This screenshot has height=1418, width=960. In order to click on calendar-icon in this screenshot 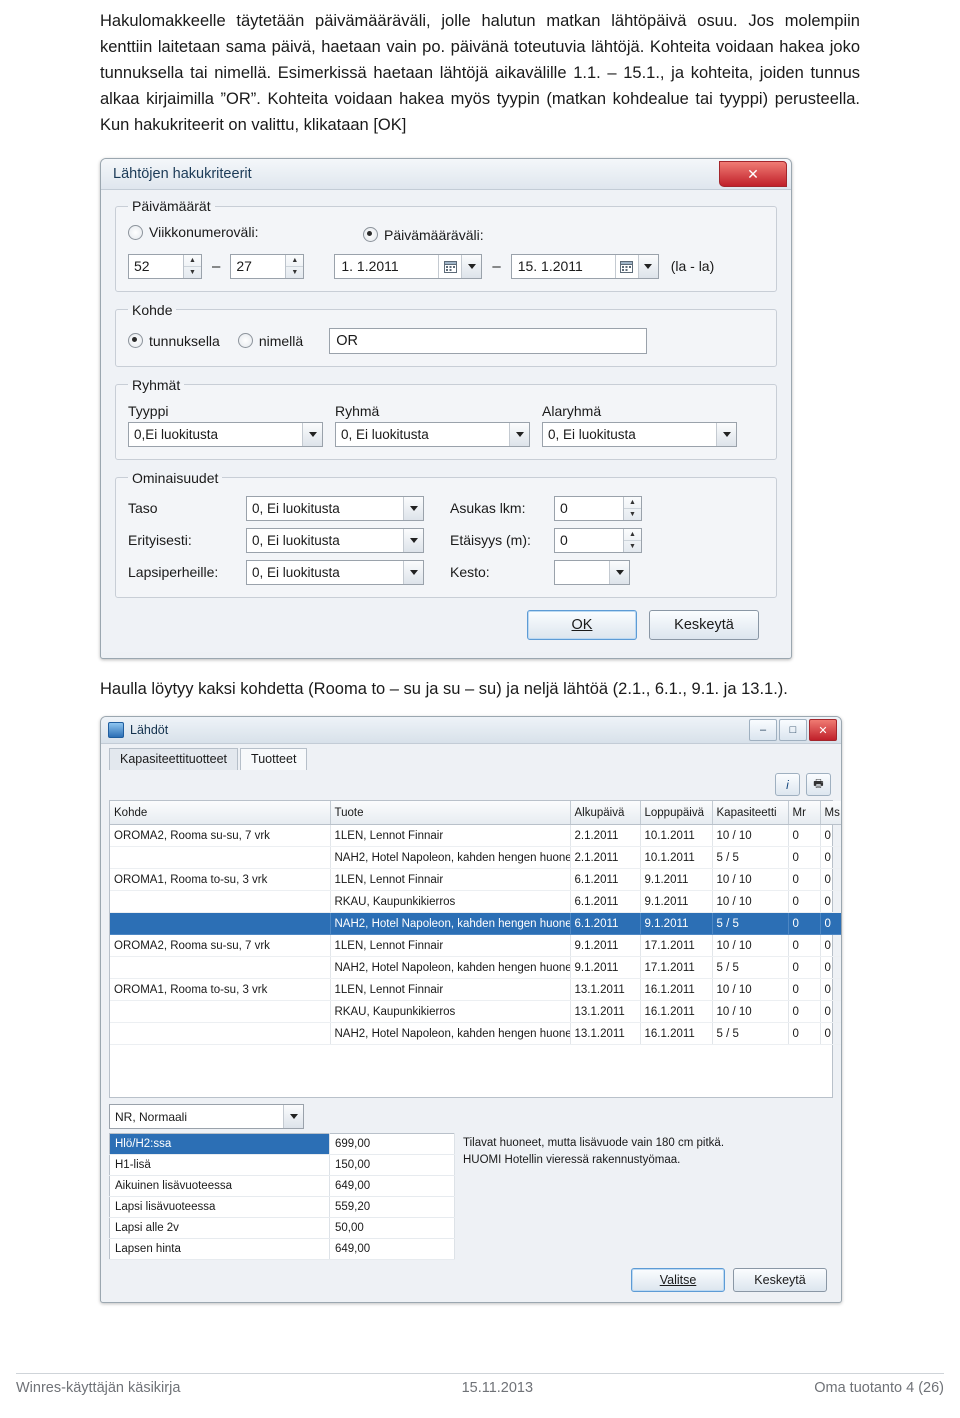, I will do `click(626, 266)`.